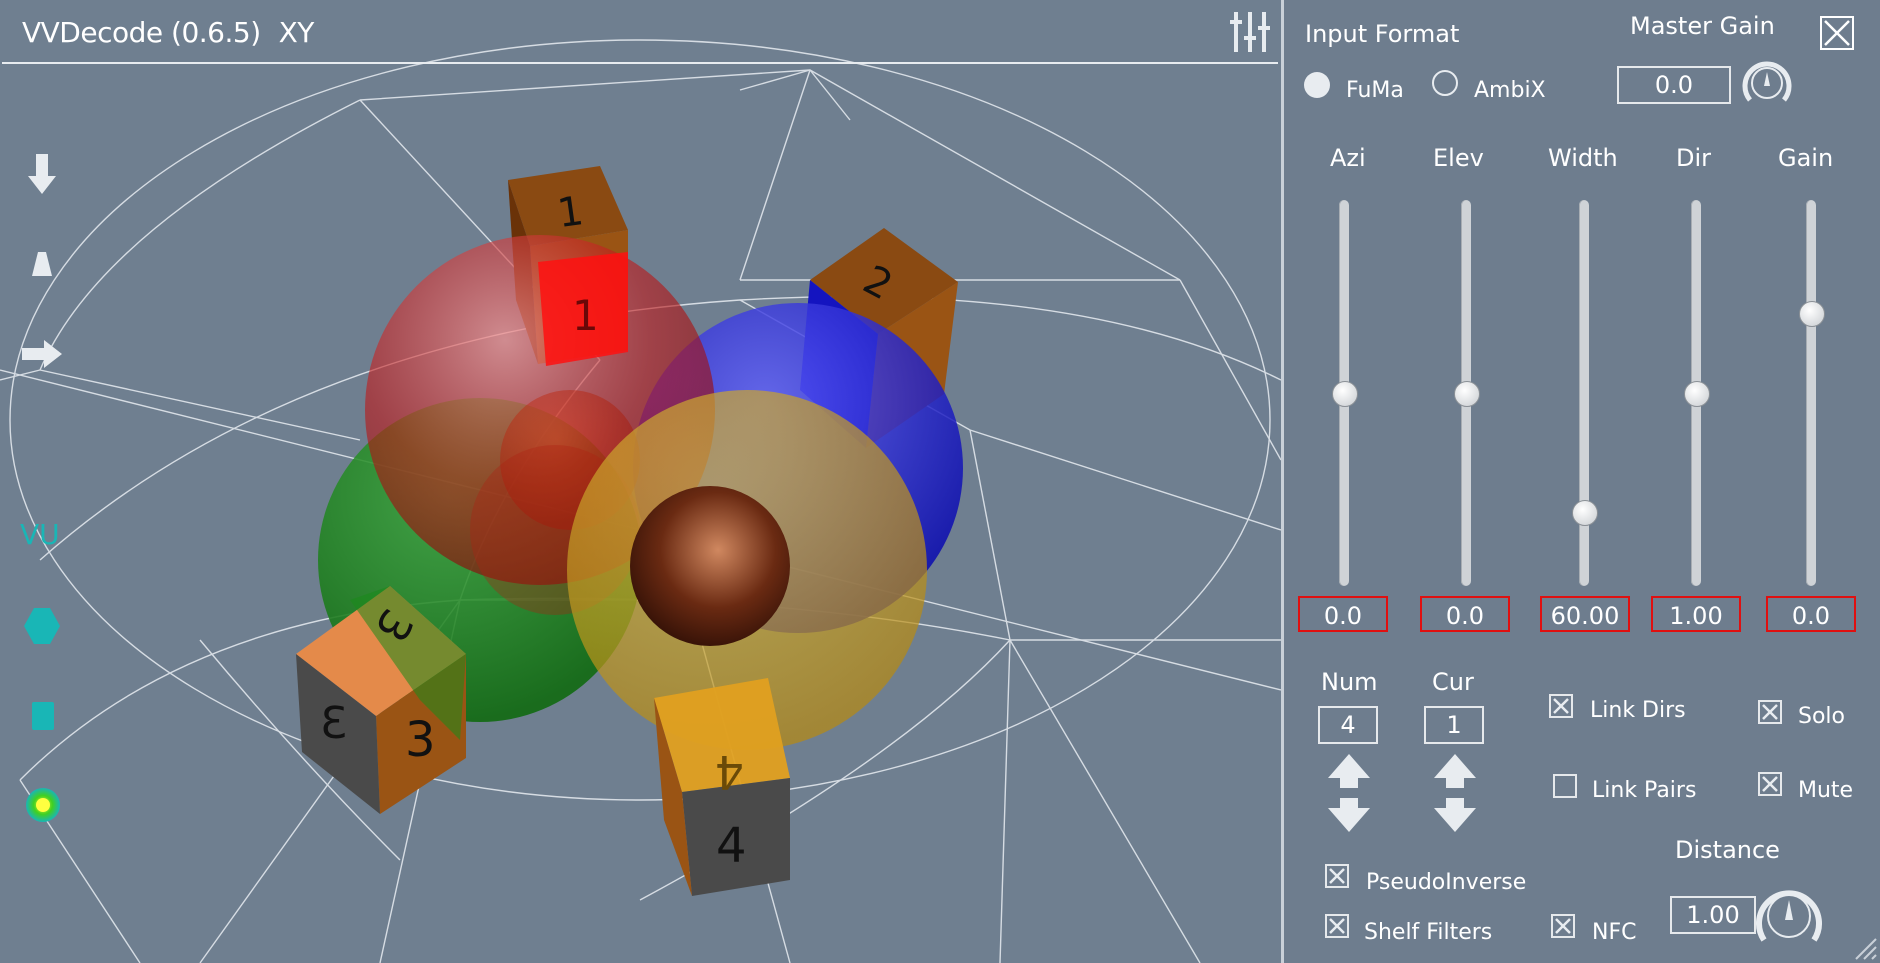 Image resolution: width=1880 pixels, height=963 pixels. I want to click on distance-label: Distance, so click(1727, 850).